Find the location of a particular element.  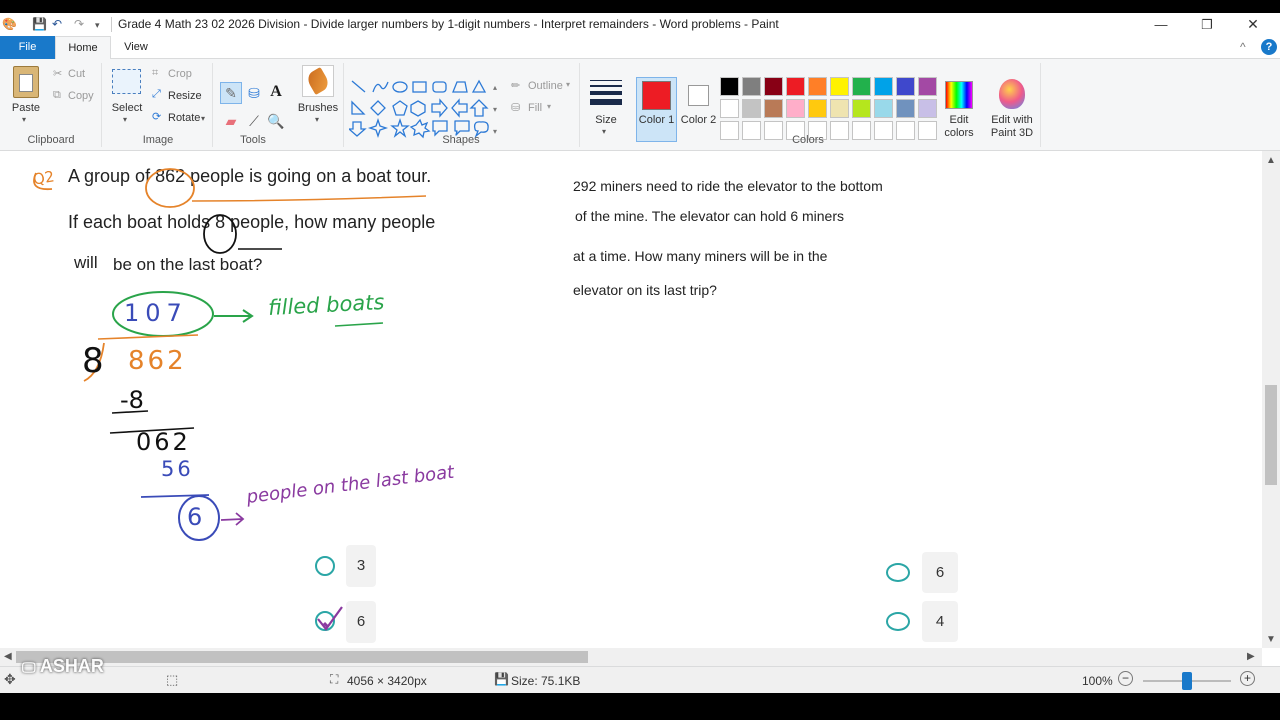

eraser-icon: ▰ is located at coordinates (231, 121).